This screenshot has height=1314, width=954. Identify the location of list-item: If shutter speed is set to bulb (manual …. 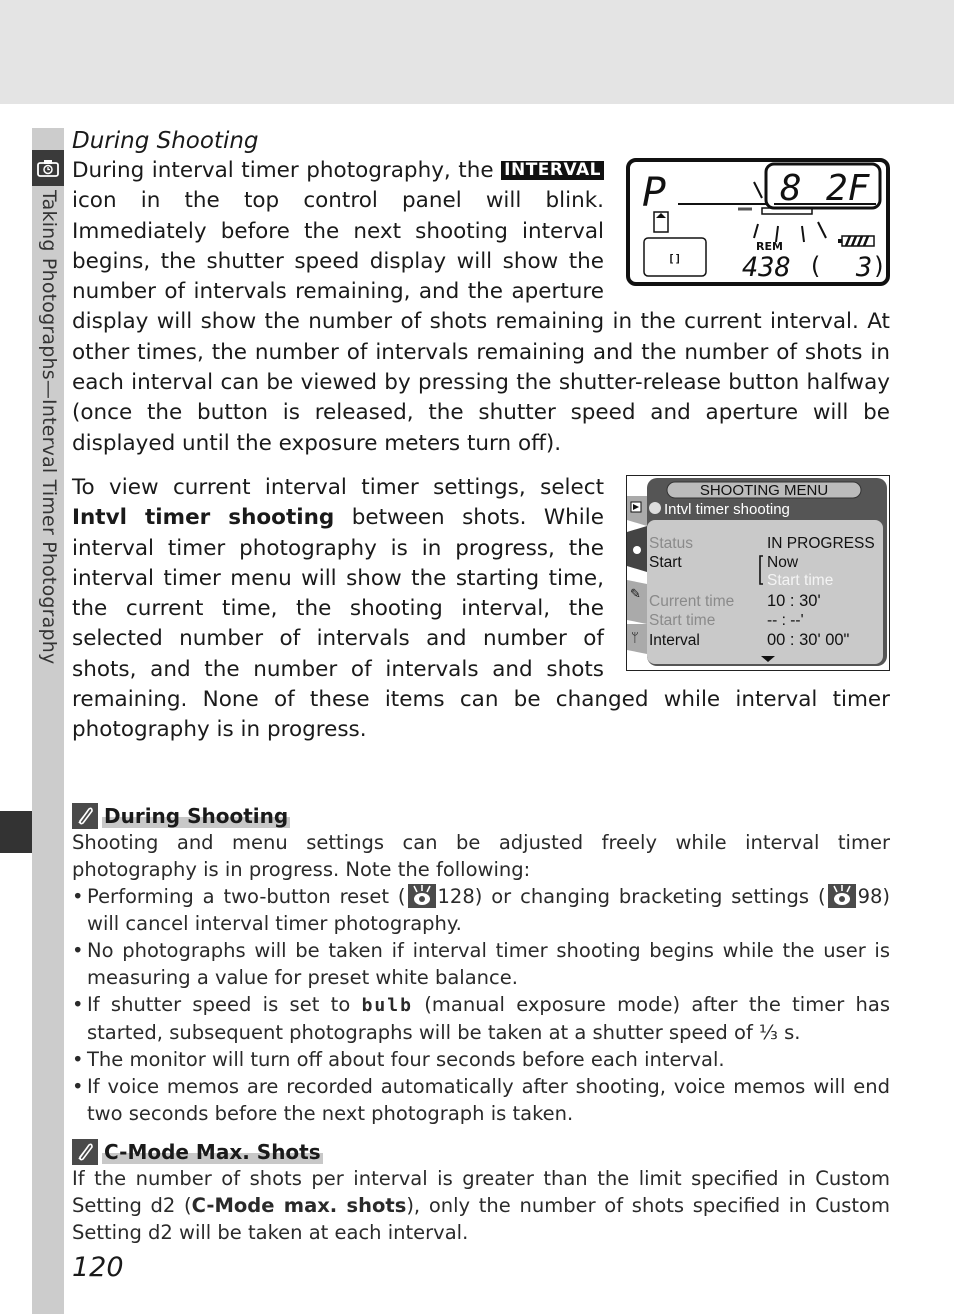
(481, 1018).